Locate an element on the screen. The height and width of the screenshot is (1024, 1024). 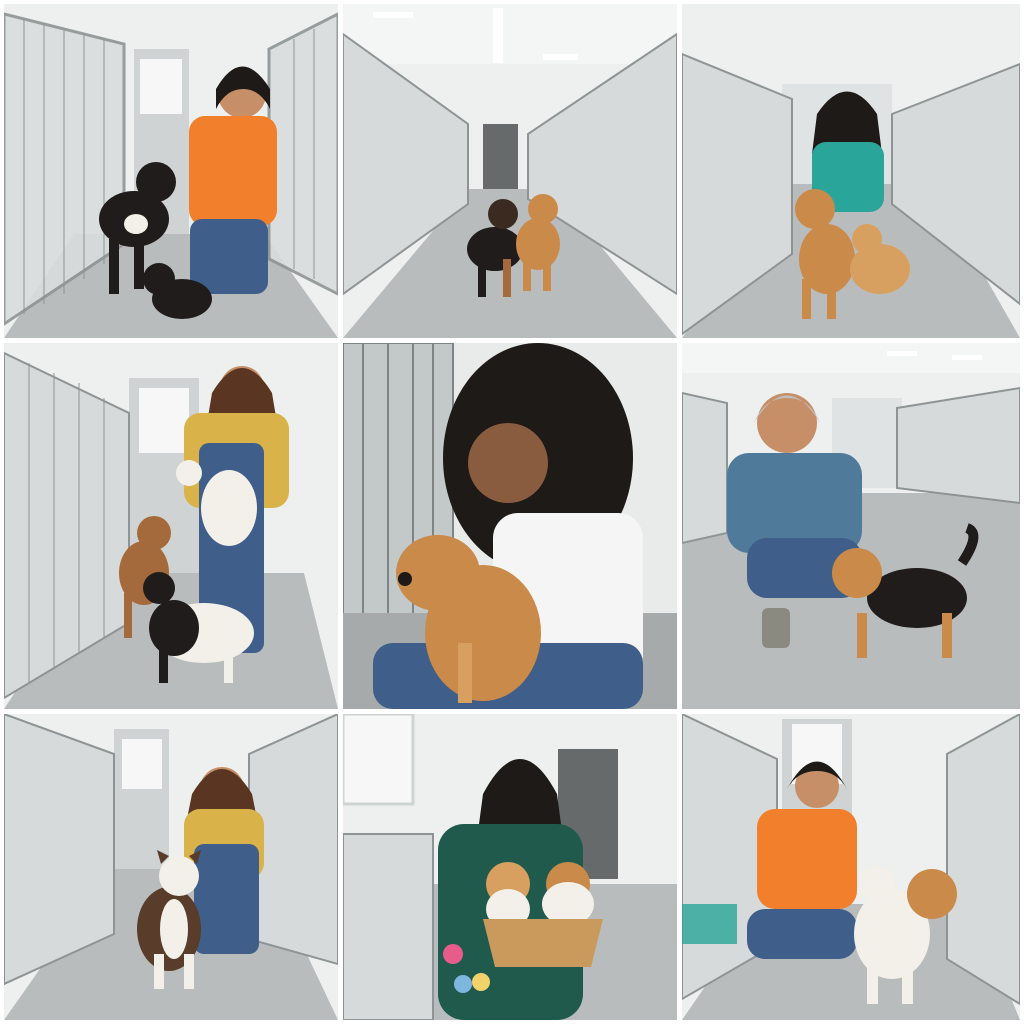
photo-gray-haired-woman-with-terrier is located at coordinates (851, 526).